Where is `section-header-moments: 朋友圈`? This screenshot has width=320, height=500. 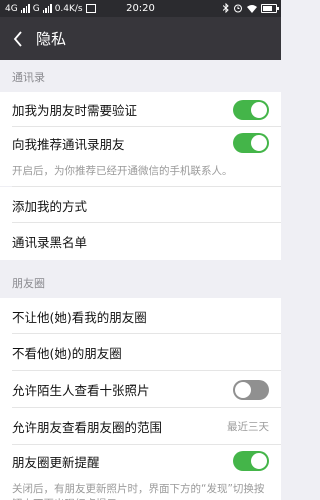
section-header-moments: 朋友圈 is located at coordinates (28, 283).